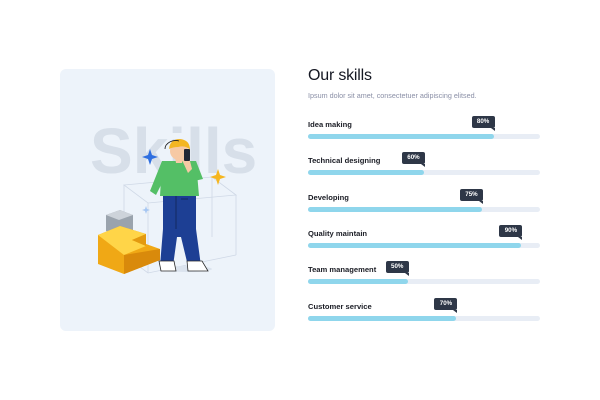 The width and height of the screenshot is (600, 400). What do you see at coordinates (340, 306) in the screenshot?
I see `skill-label: Customer service` at bounding box center [340, 306].